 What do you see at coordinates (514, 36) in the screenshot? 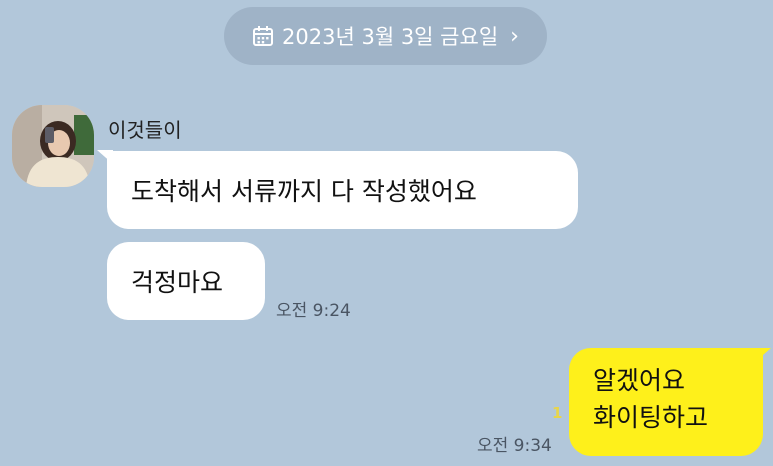
I see `chevron-right-icon: ›` at bounding box center [514, 36].